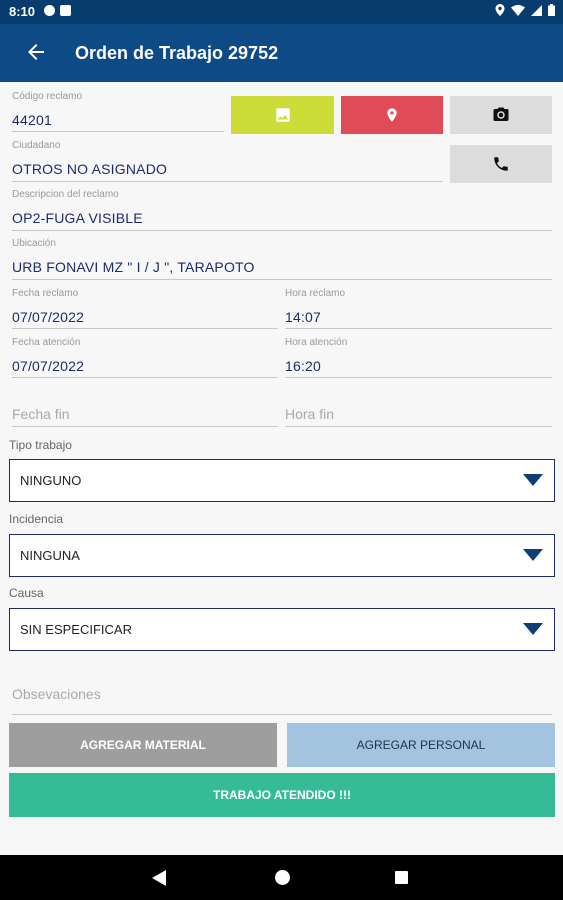  What do you see at coordinates (536, 10) in the screenshot?
I see `signal-icon` at bounding box center [536, 10].